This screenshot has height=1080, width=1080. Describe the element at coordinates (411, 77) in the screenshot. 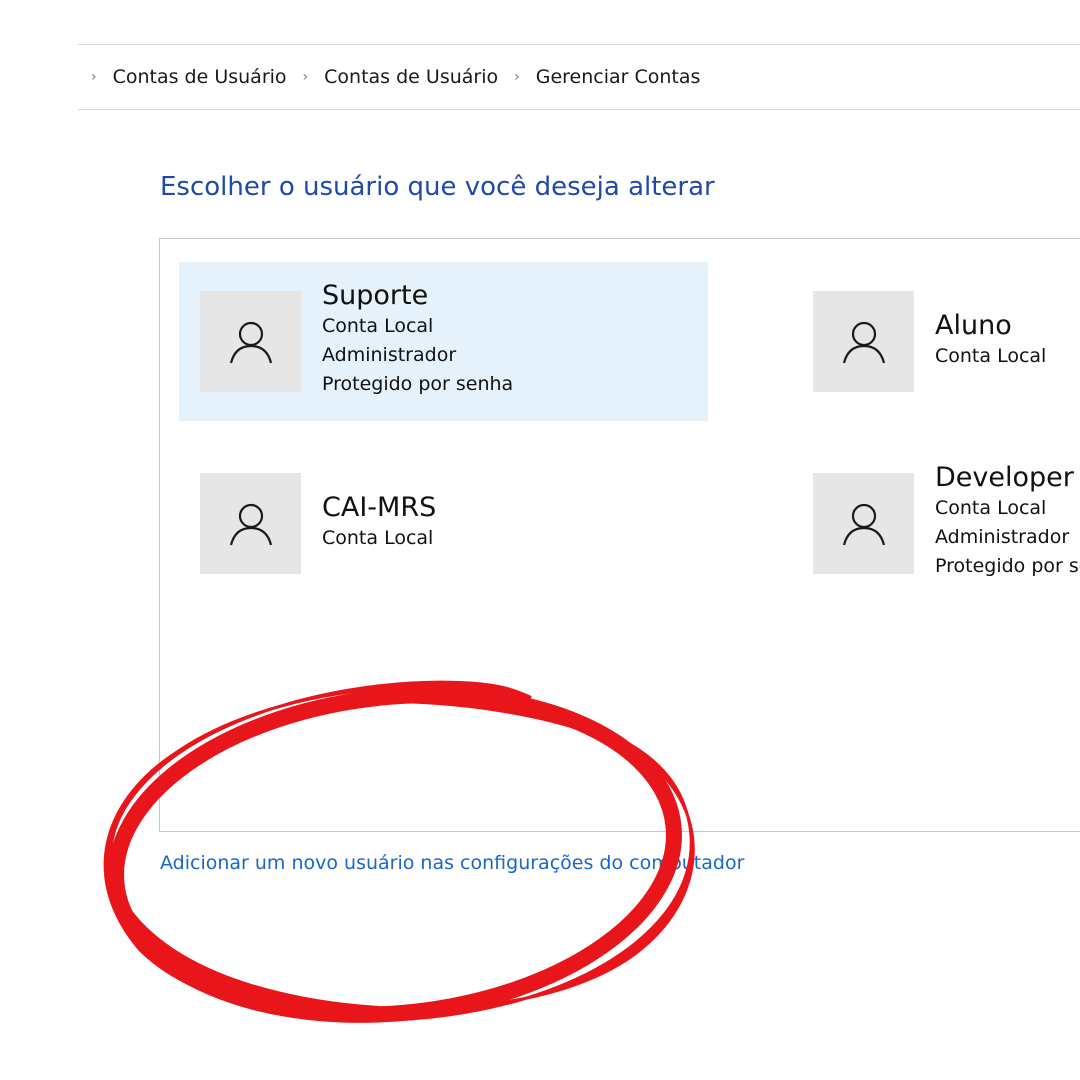

I see `breadcrumb-item-user-accounts-2: Contas de Usuário` at that location.